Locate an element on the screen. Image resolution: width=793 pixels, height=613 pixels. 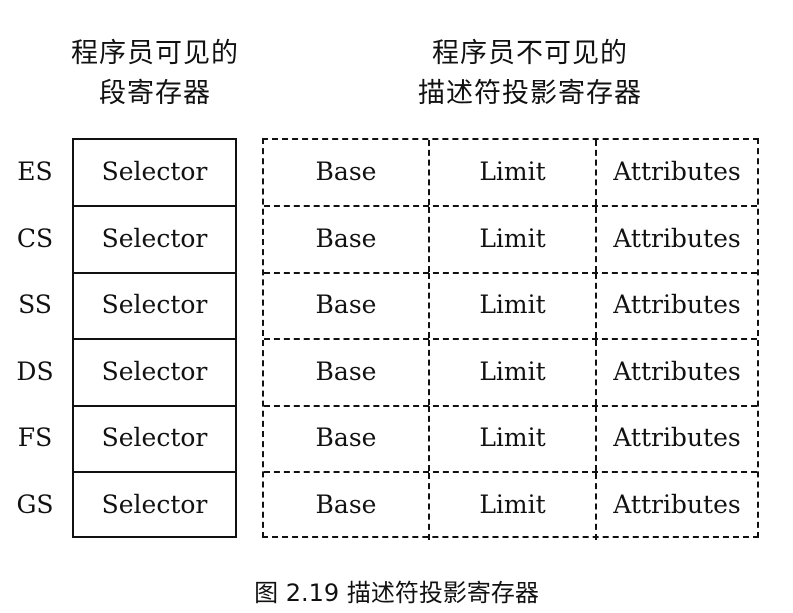
descriptor-row-ss: Base Limit Attributes is located at coordinates (510, 306).